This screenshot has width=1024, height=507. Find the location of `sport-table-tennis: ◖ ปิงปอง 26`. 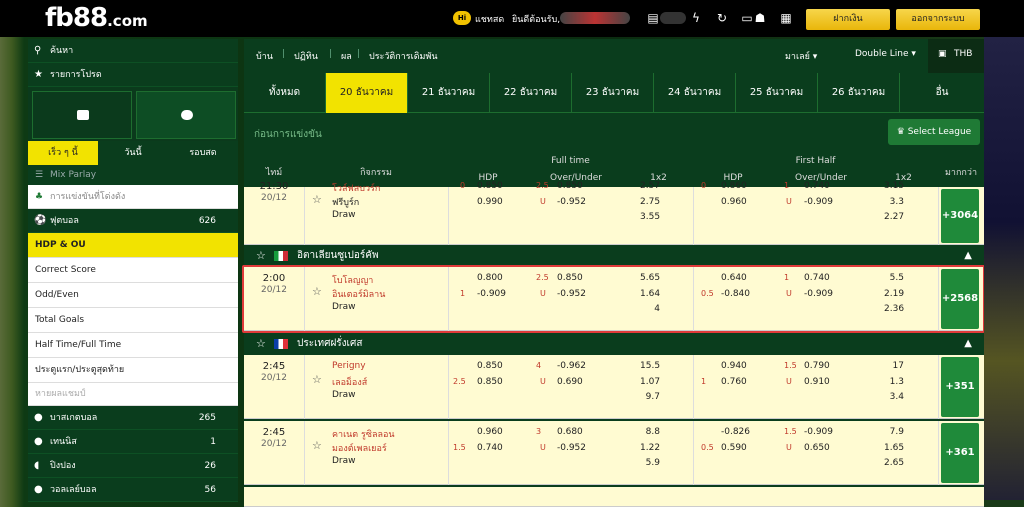

sport-table-tennis: ◖ ปิงปอง 26 is located at coordinates (133, 466).